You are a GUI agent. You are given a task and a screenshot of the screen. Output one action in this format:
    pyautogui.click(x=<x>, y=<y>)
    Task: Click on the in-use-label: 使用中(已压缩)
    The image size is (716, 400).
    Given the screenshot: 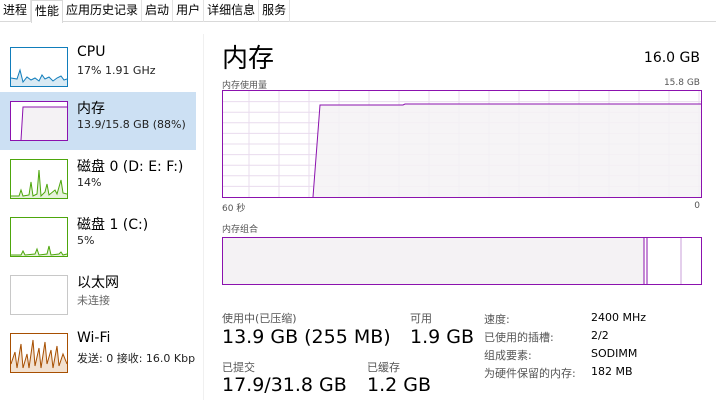 What is the action you would take?
    pyautogui.click(x=259, y=318)
    